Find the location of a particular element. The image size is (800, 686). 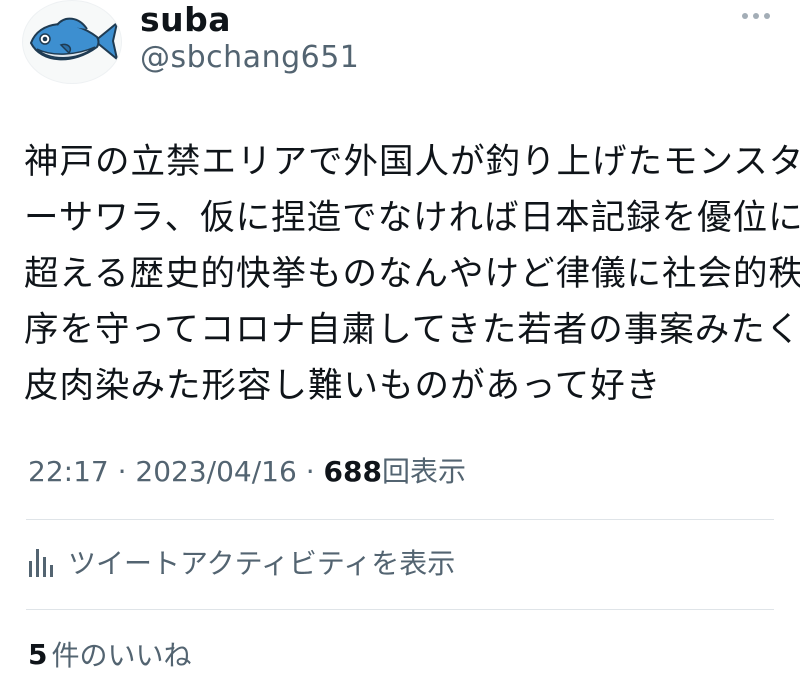

likes-link: 5 件のいいね is located at coordinates (110, 654).